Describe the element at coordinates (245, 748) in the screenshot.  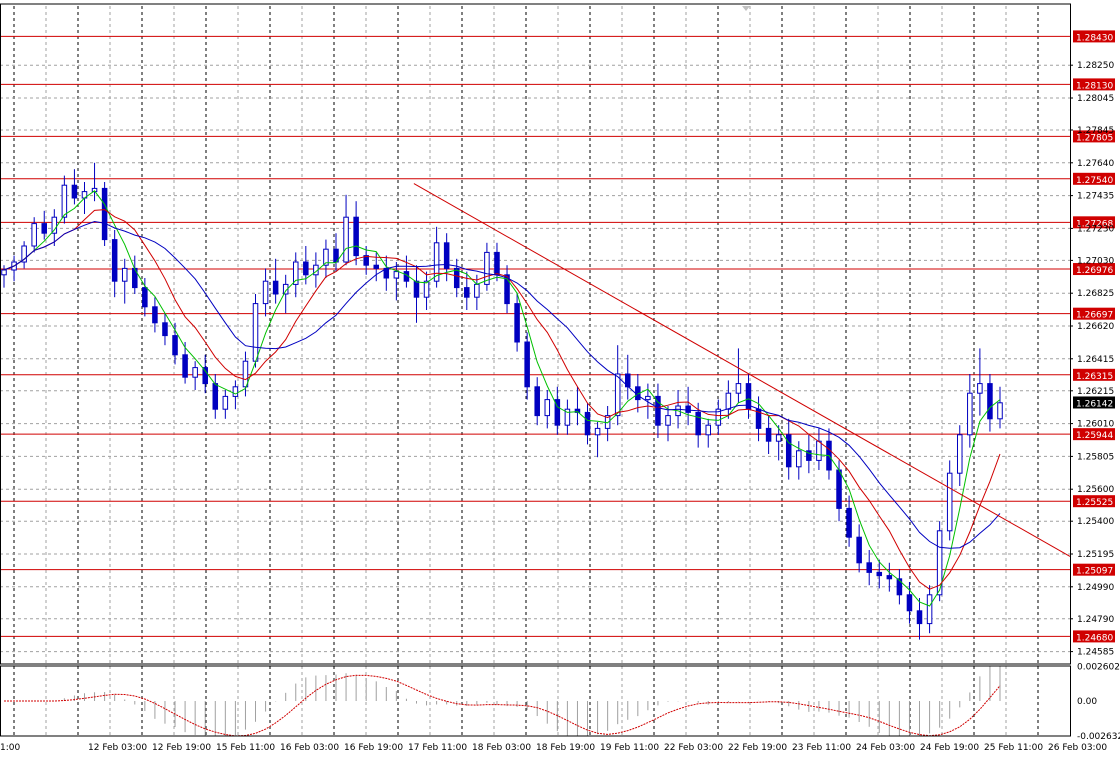
I see `time-tick-label: 15 Feb 11:00` at that location.